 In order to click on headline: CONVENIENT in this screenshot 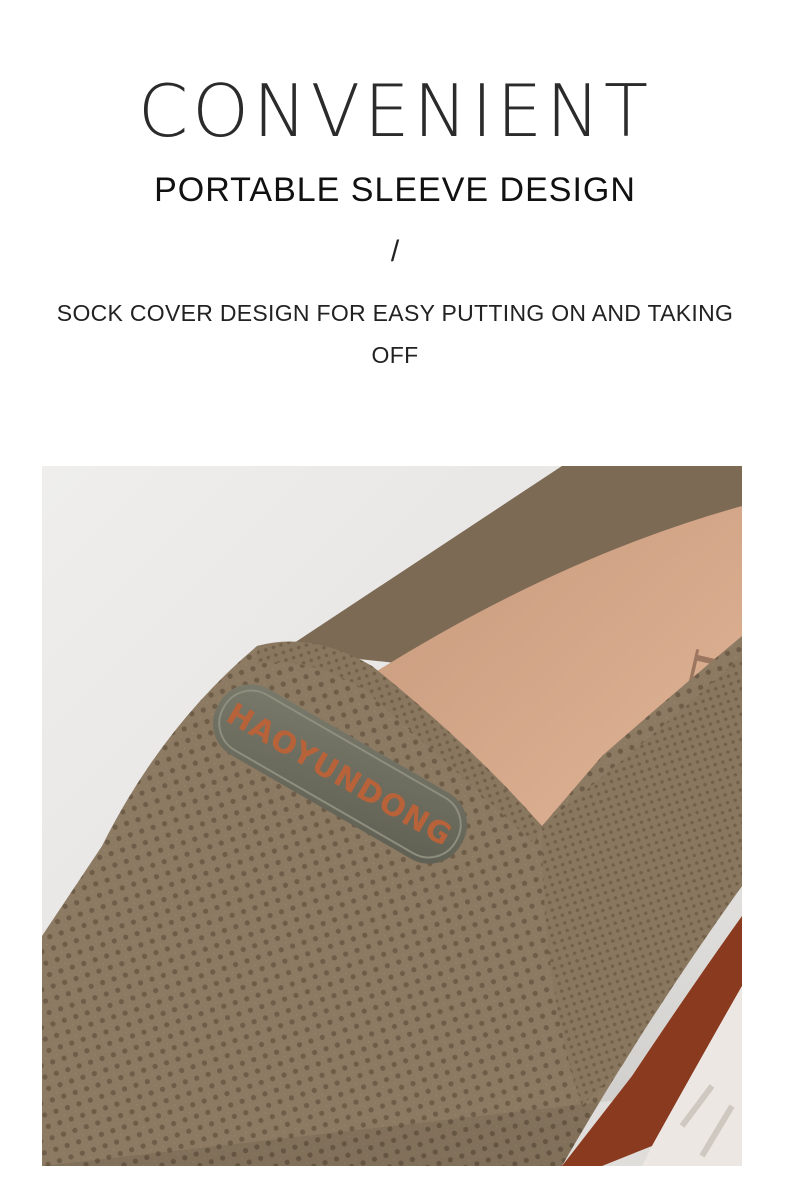, I will do `click(395, 111)`.